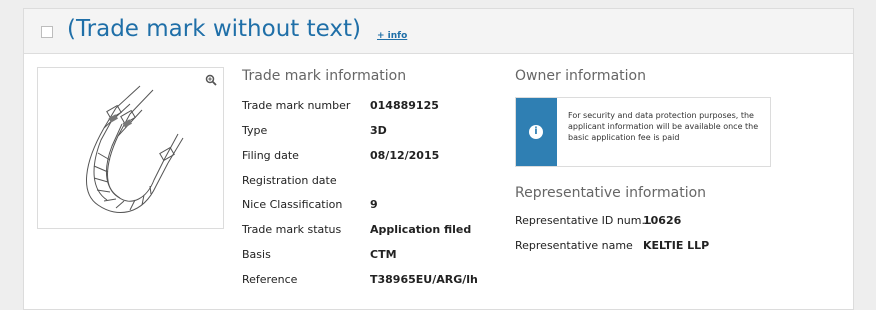  I want to click on zoom-icon, so click(211, 80).